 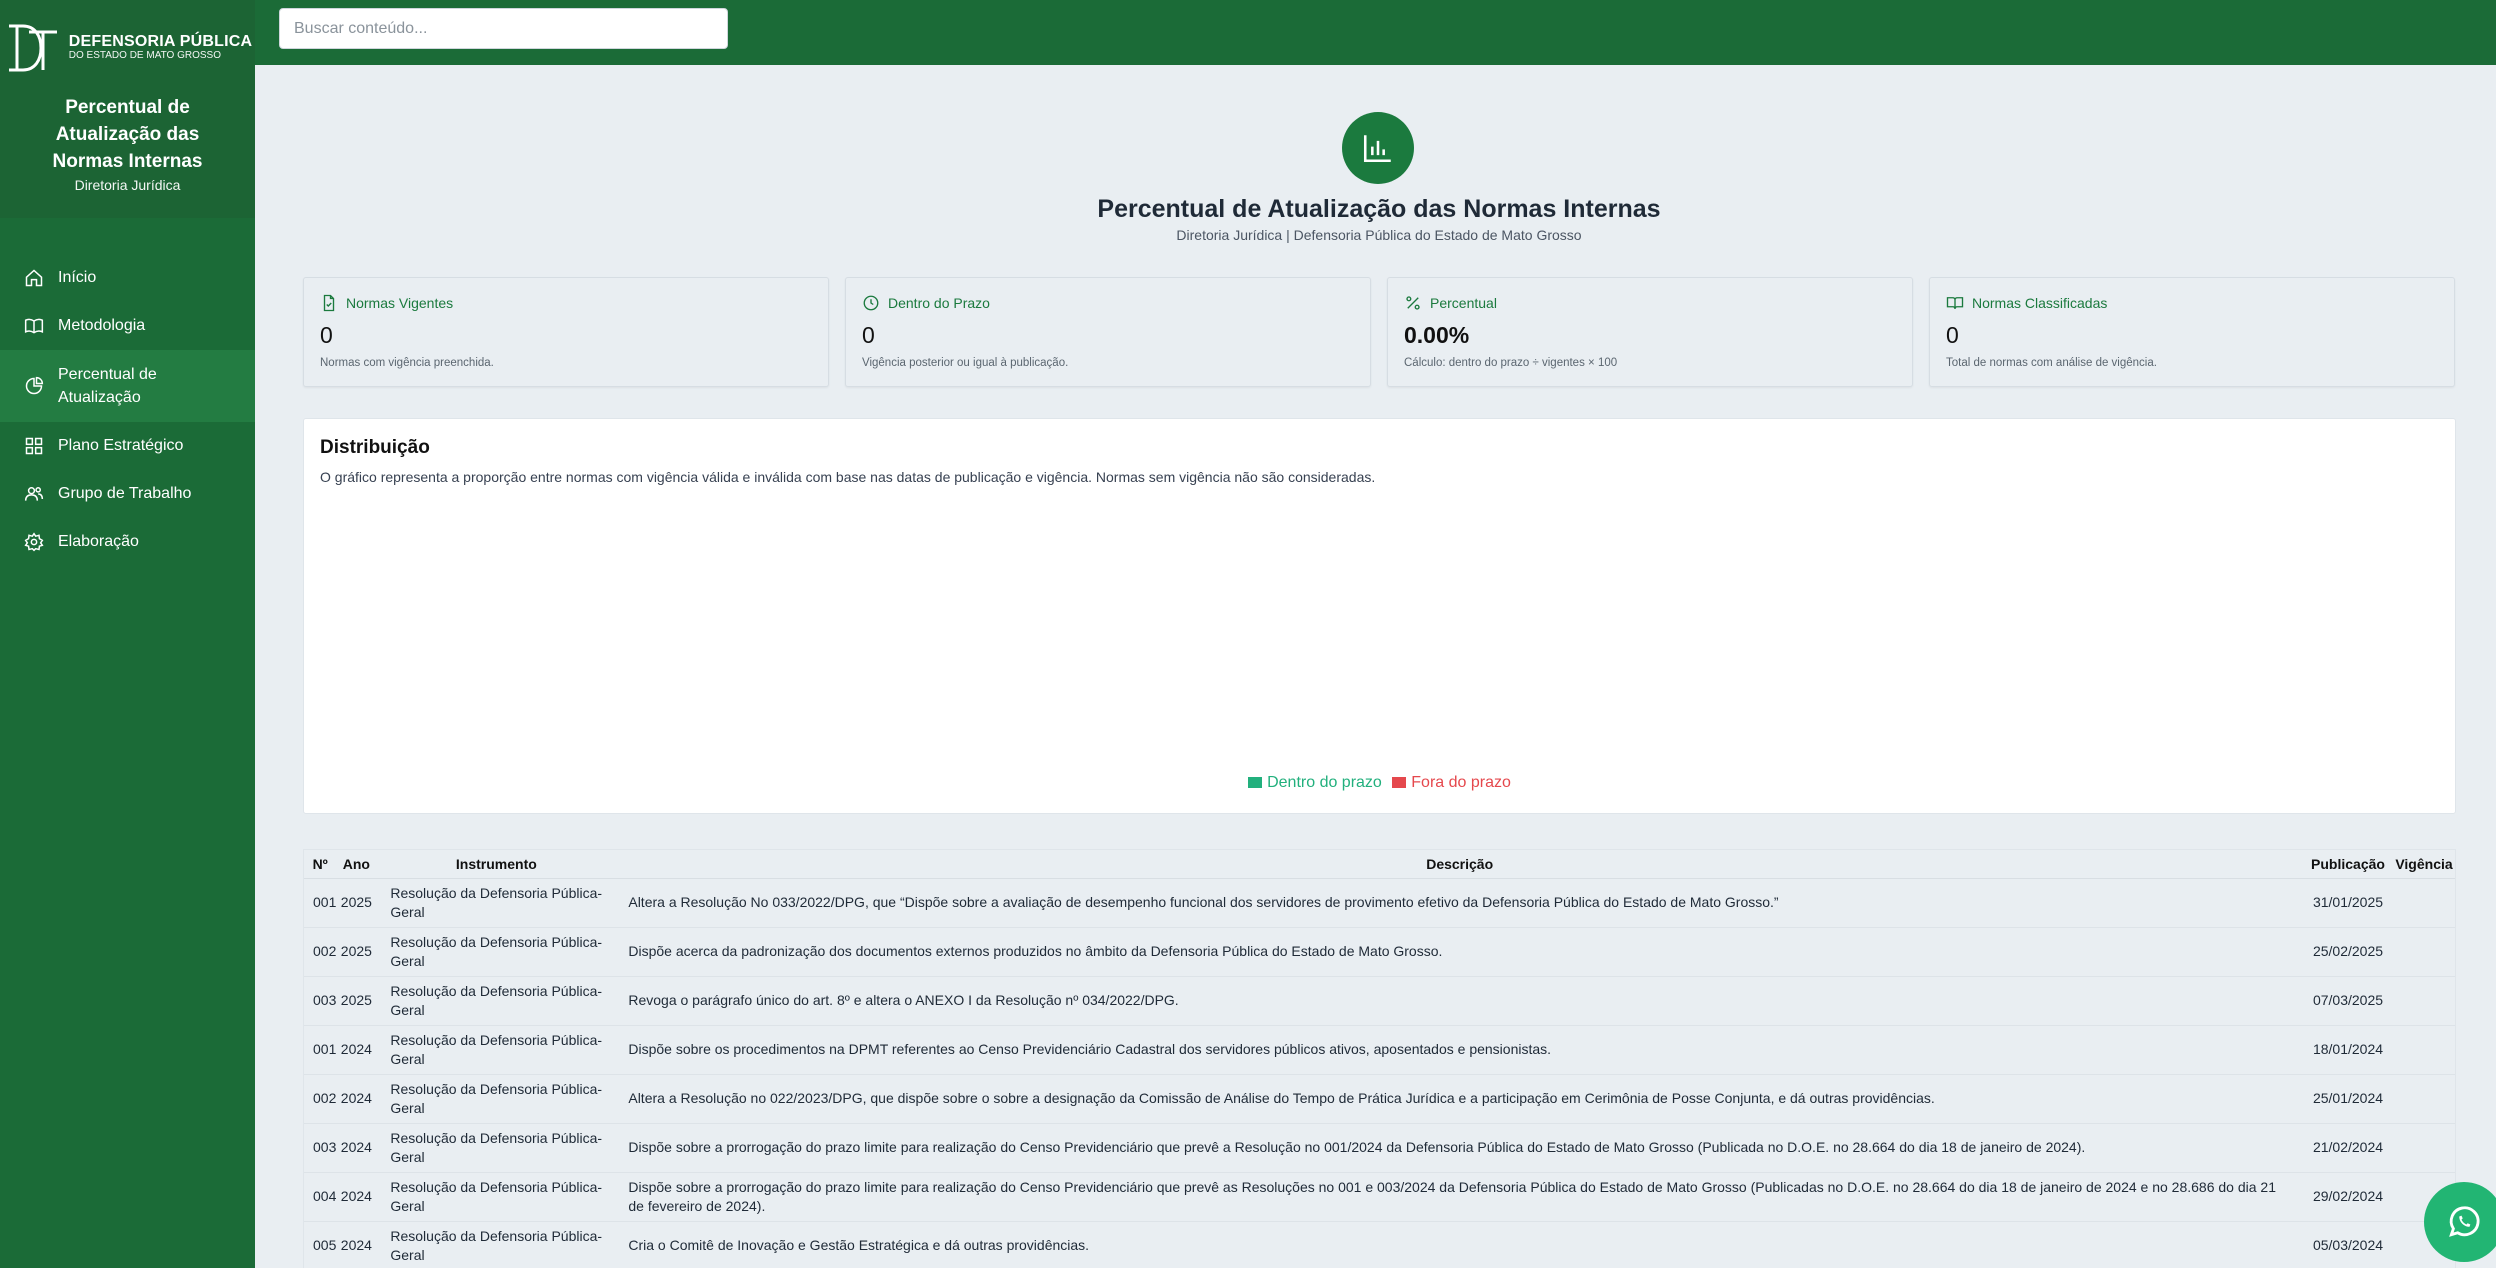 I want to click on table-cell-publicacao: 31/01/2025, so click(x=2348, y=903).